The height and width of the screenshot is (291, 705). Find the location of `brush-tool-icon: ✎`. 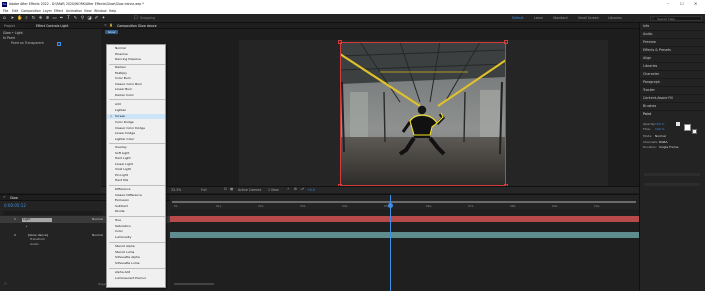

brush-tool-icon: ✎ is located at coordinates (75, 18).